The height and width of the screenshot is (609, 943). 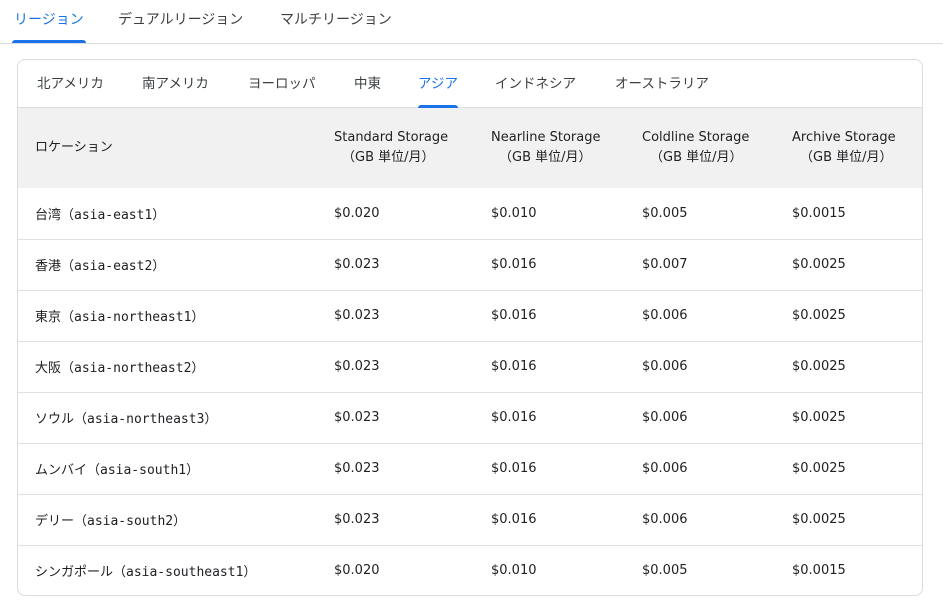 I want to click on continent-tabs: 北アメリカ 南アメリカ ヨーロッパ 中東 アジア インドネシア オーストラリア, so click(x=470, y=84).